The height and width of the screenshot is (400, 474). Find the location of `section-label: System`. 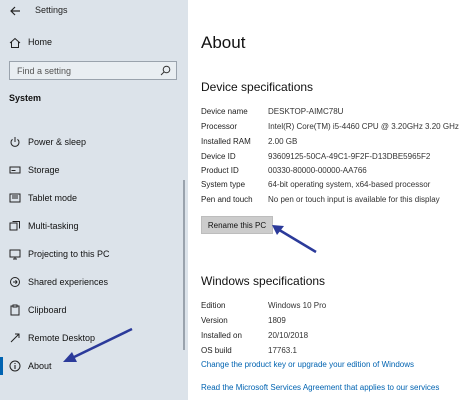

section-label: System is located at coordinates (25, 98).